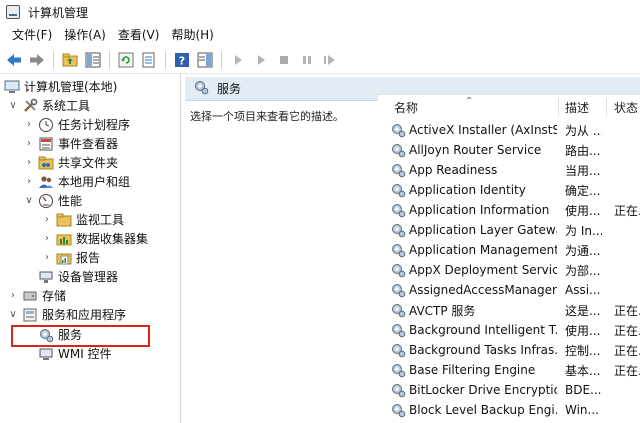 The width and height of the screenshot is (640, 423). I want to click on services-apps-icon, so click(30, 315).